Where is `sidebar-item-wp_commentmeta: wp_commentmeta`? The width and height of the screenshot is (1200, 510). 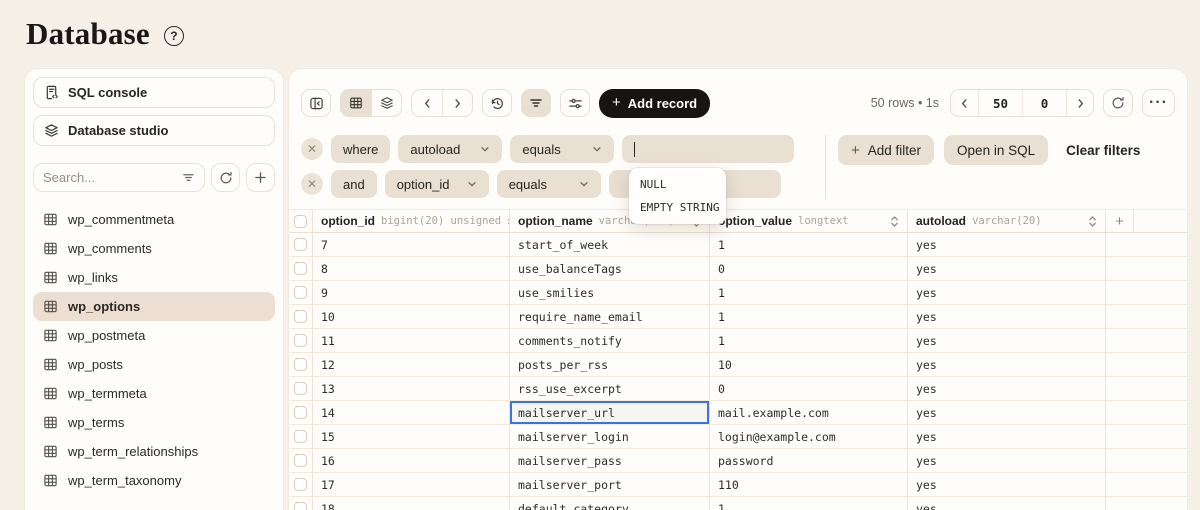
sidebar-item-wp_commentmeta: wp_commentmeta is located at coordinates (154, 219).